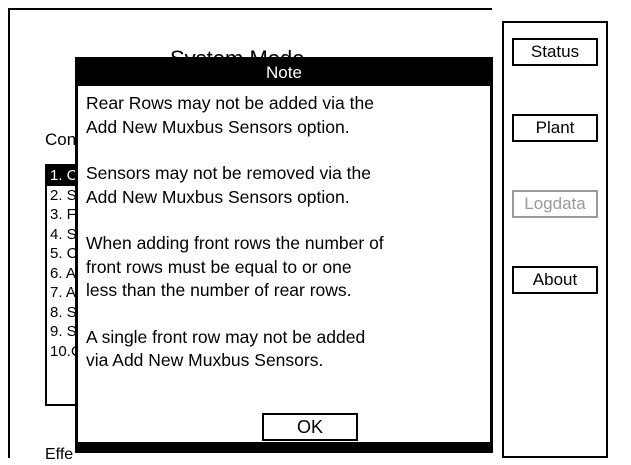 This screenshot has width=631, height=465. I want to click on status-button: Status, so click(555, 52).